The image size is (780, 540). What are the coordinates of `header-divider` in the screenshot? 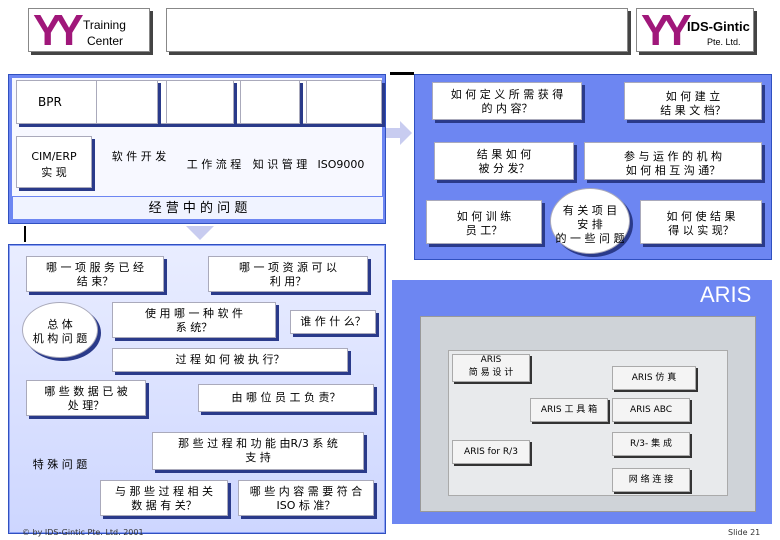 It's located at (402, 73).